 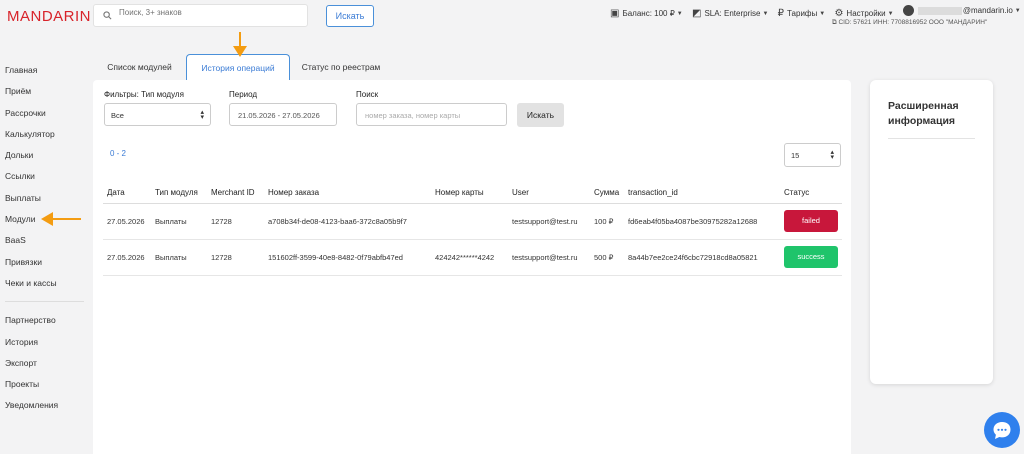 I want to click on status-badge: success, so click(x=811, y=257).